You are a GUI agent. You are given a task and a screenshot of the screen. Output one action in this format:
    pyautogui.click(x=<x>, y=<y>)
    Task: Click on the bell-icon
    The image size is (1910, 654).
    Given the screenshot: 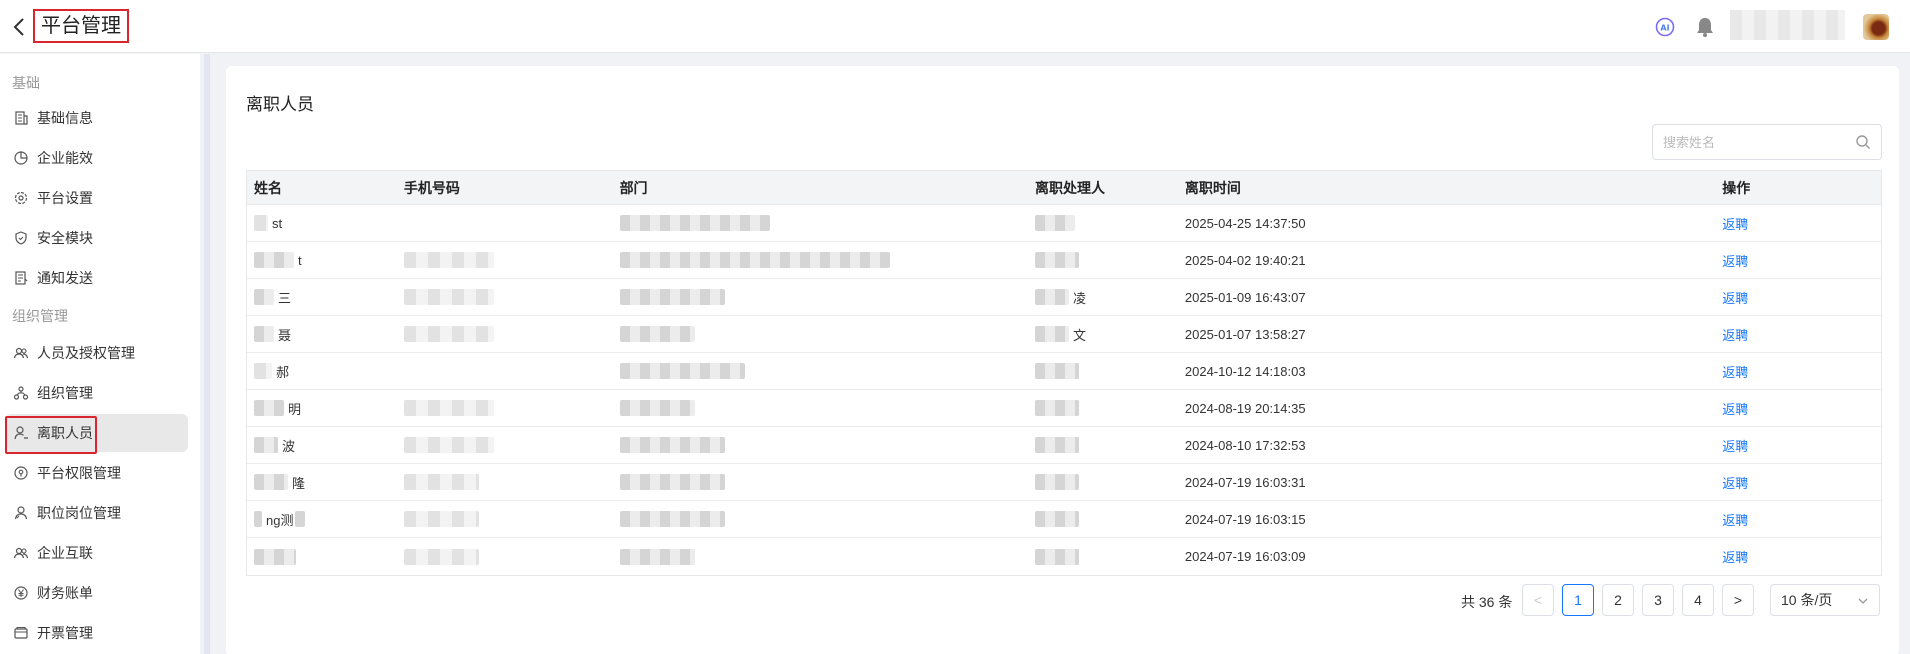 What is the action you would take?
    pyautogui.click(x=1705, y=27)
    